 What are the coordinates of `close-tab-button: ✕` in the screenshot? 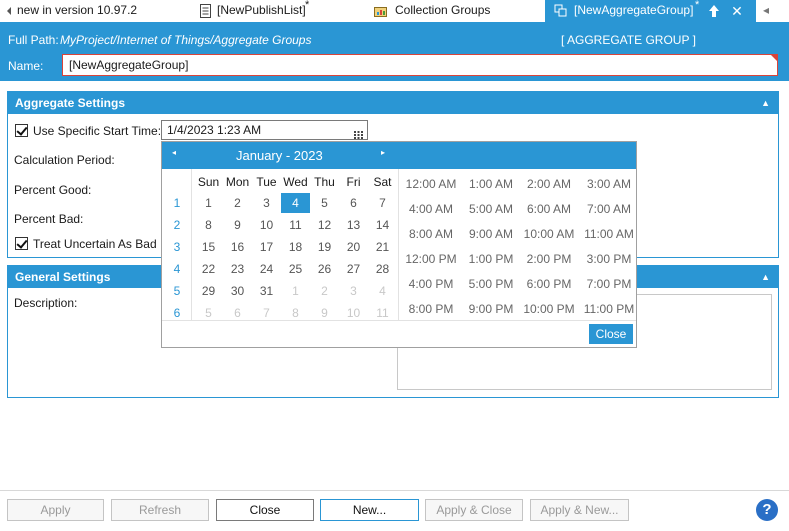 It's located at (737, 11).